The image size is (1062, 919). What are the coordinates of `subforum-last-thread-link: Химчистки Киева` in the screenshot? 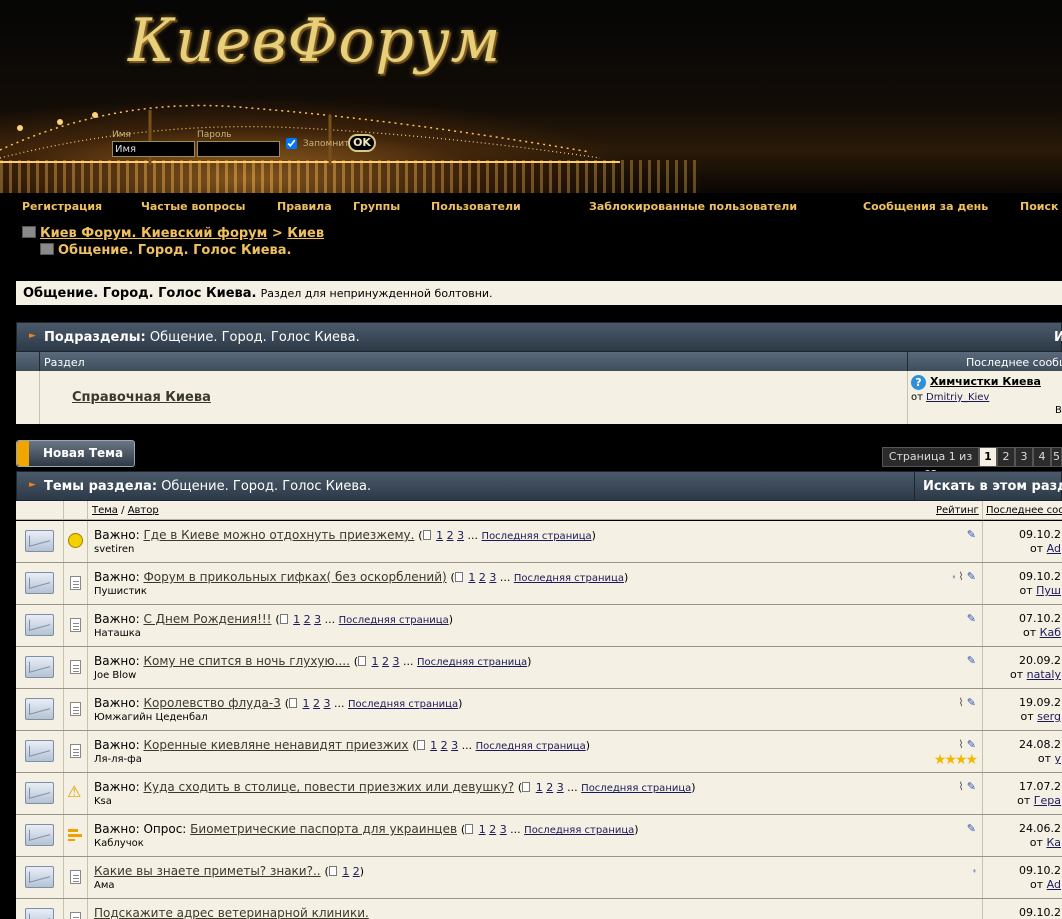 It's located at (985, 381).